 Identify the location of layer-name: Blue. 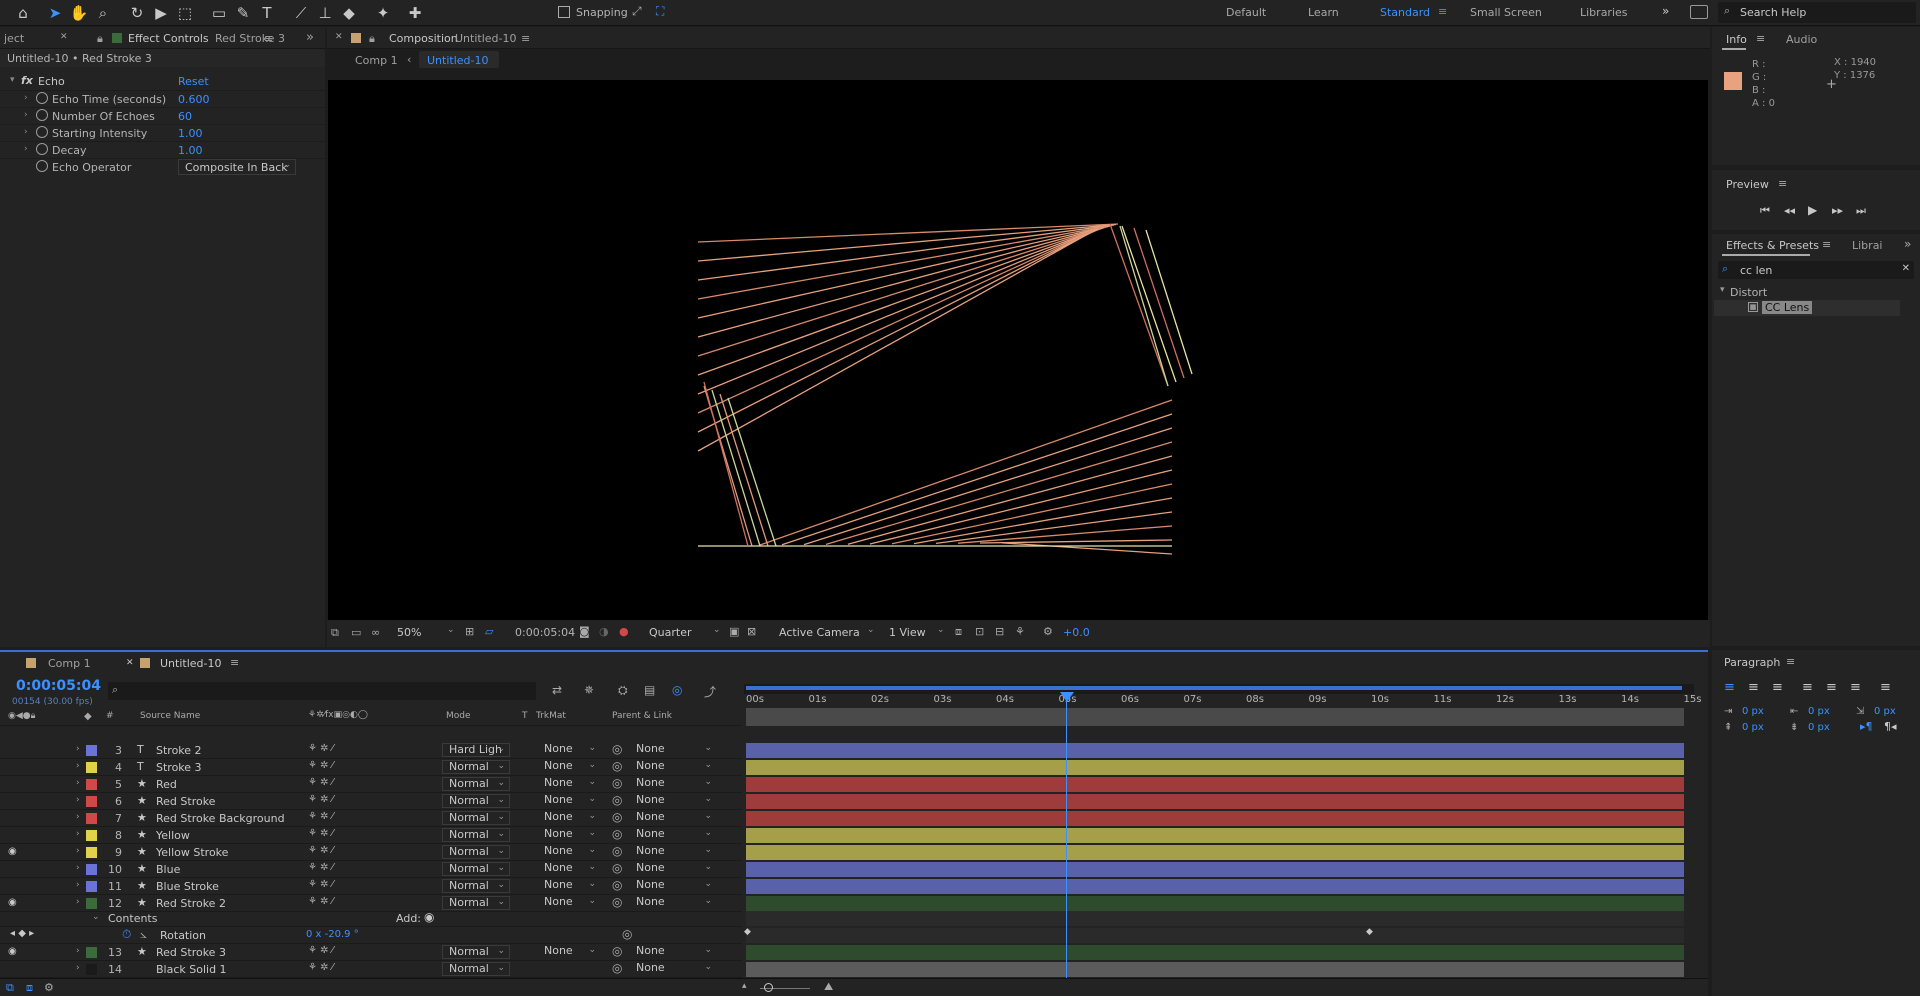
(168, 869).